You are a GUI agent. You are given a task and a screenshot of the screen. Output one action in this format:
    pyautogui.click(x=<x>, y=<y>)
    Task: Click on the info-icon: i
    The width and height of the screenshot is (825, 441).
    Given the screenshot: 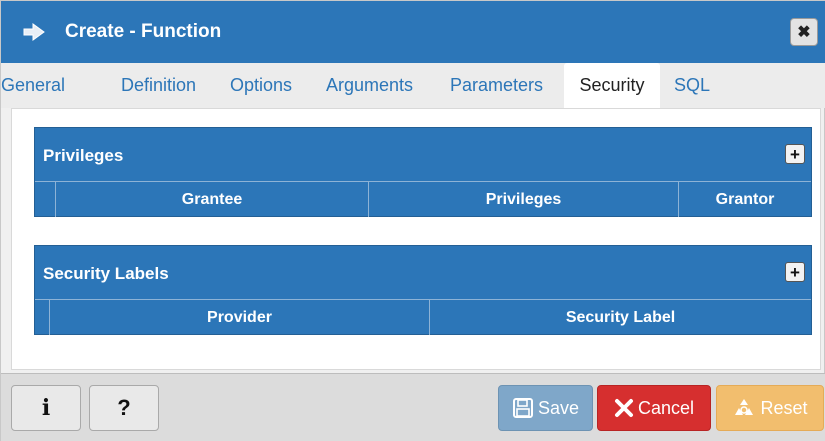 What is the action you would take?
    pyautogui.click(x=46, y=408)
    